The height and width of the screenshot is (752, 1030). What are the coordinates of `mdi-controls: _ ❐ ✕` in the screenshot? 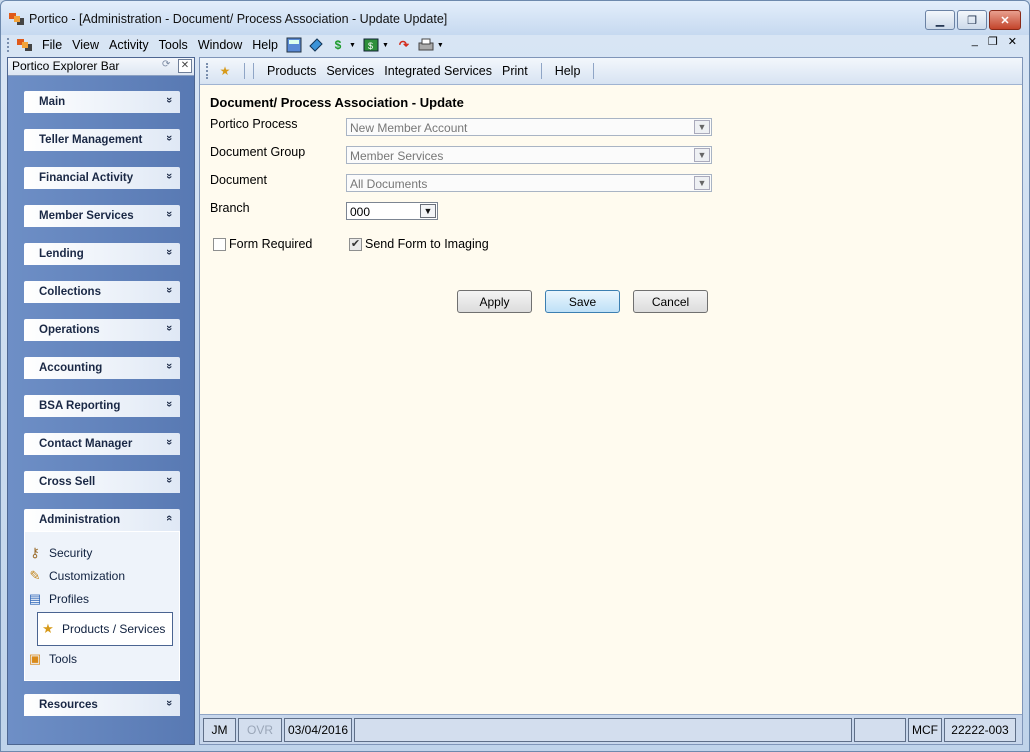 It's located at (994, 41).